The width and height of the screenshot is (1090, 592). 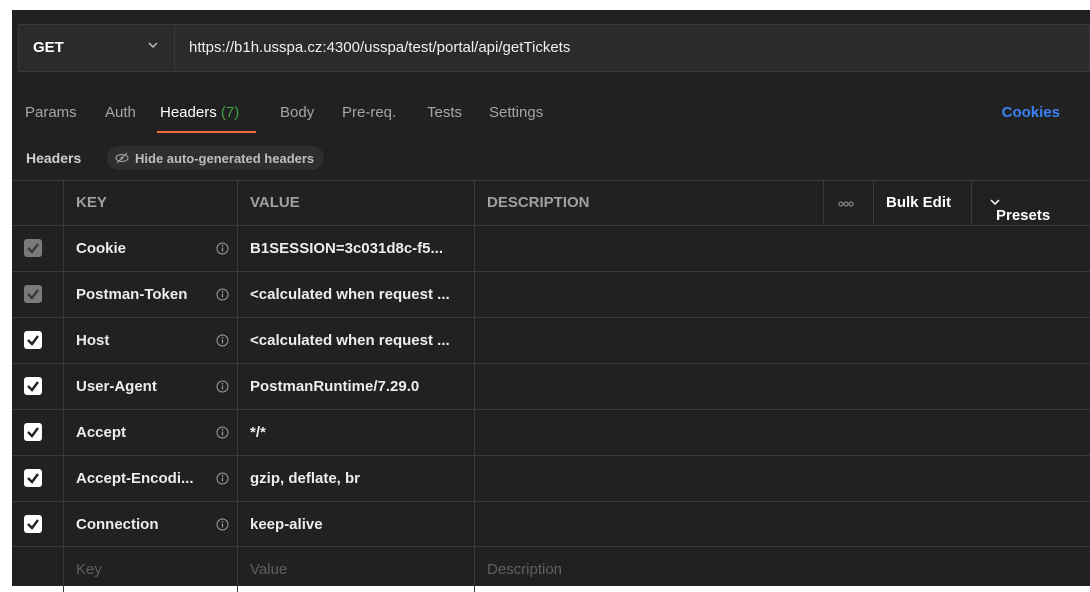 What do you see at coordinates (48, 47) in the screenshot?
I see `method-label: GET` at bounding box center [48, 47].